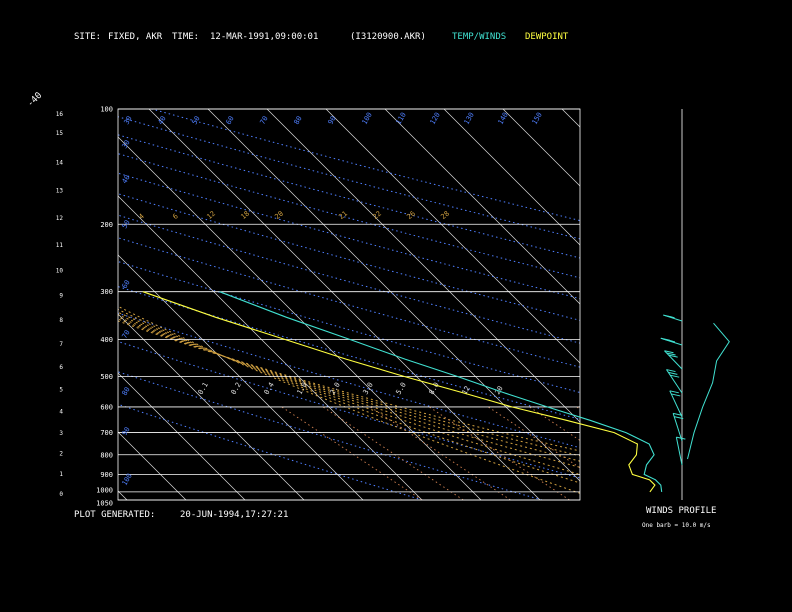 This screenshot has width=792, height=612. Describe the element at coordinates (106, 292) in the screenshot. I see `pressure-tick-label: 300` at that location.